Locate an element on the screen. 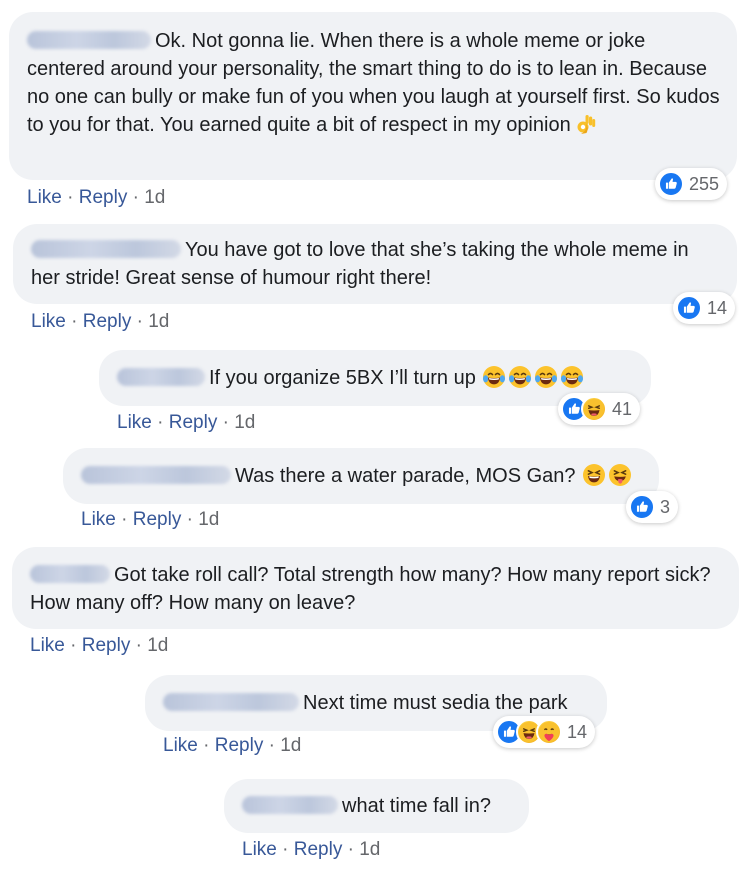 The width and height of the screenshot is (745, 873). care-icon is located at coordinates (549, 732).